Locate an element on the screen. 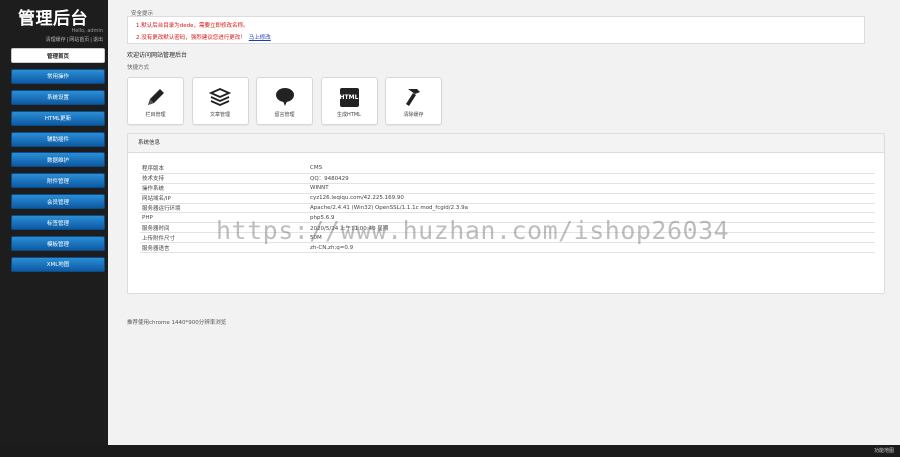 This screenshot has height=457, width=900. nav-item-attachments: 附件管理 is located at coordinates (58, 181).